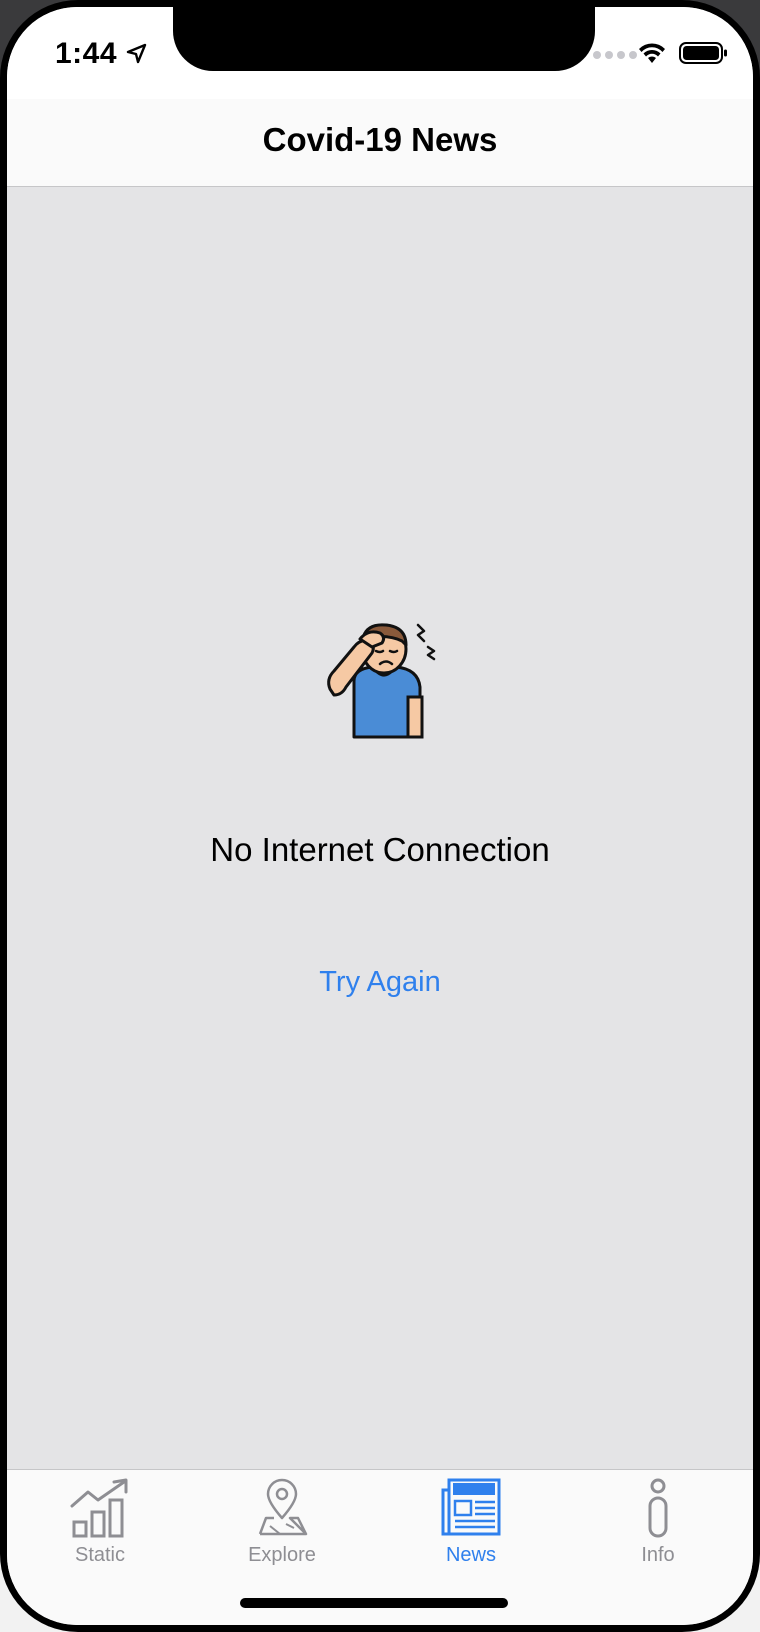 Image resolution: width=760 pixels, height=1632 pixels. What do you see at coordinates (703, 53) in the screenshot?
I see `battery-icon` at bounding box center [703, 53].